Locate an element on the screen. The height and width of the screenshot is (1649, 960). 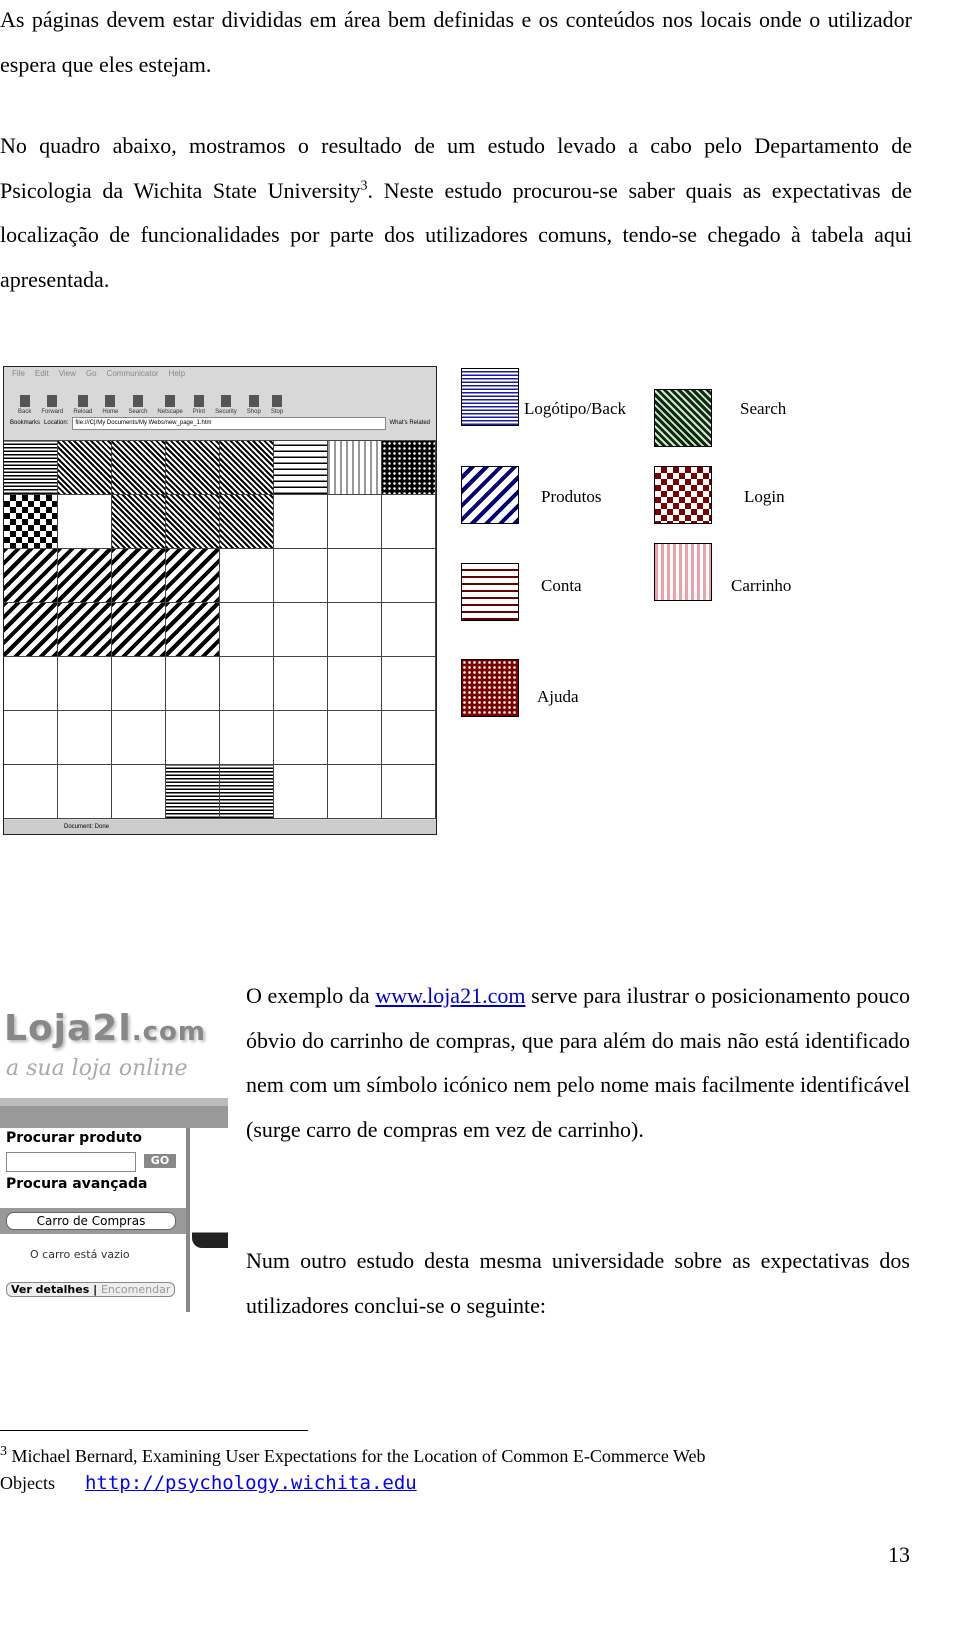
legend-label: Login is located at coordinates (764, 496).